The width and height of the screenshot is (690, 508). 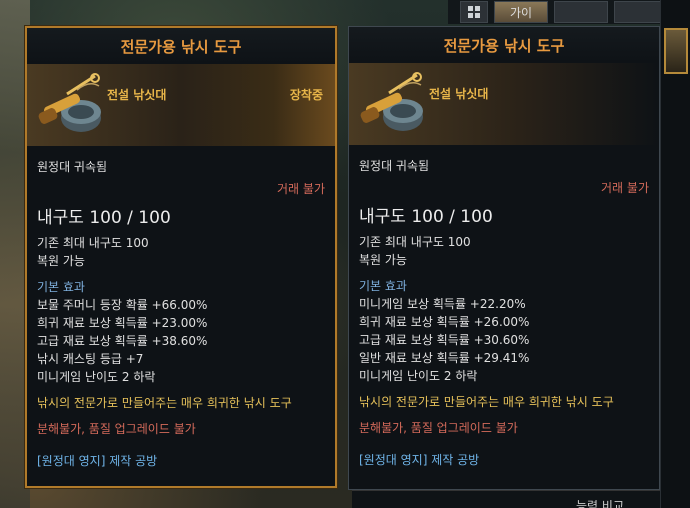 I want to click on right-side-panel, so click(x=675, y=254).